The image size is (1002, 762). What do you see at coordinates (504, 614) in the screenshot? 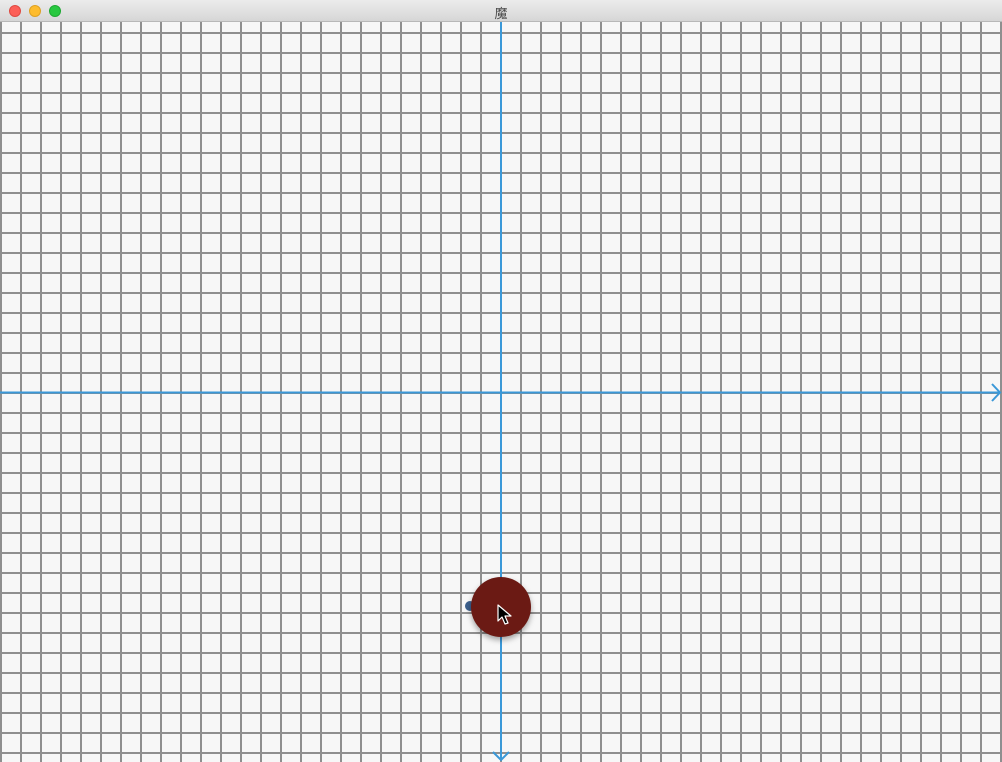
I see `arrow-cursor-icon` at bounding box center [504, 614].